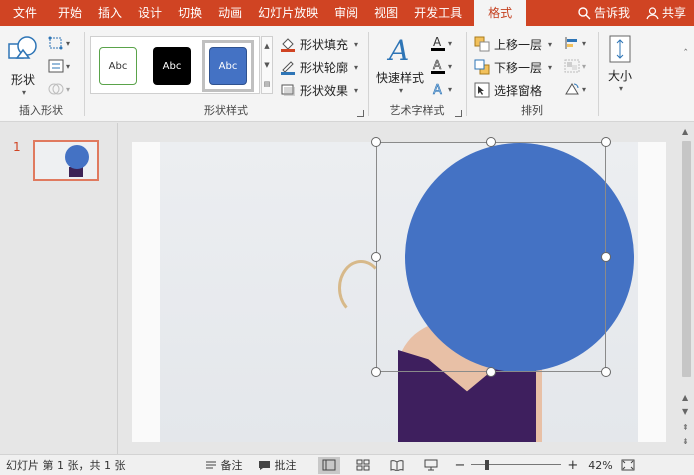 Image resolution: width=694 pixels, height=475 pixels. What do you see at coordinates (500, 13) in the screenshot?
I see `tab-format: 格式` at bounding box center [500, 13].